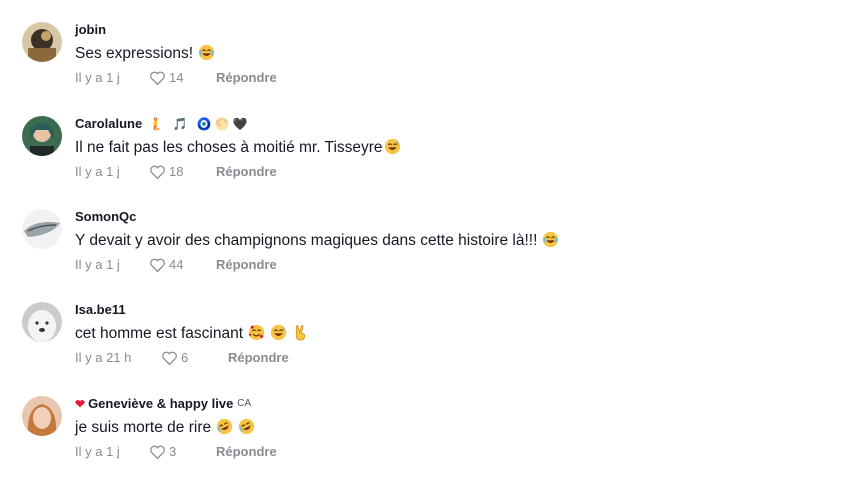 The width and height of the screenshot is (855, 482). I want to click on username-text: SomonQc, so click(106, 216).